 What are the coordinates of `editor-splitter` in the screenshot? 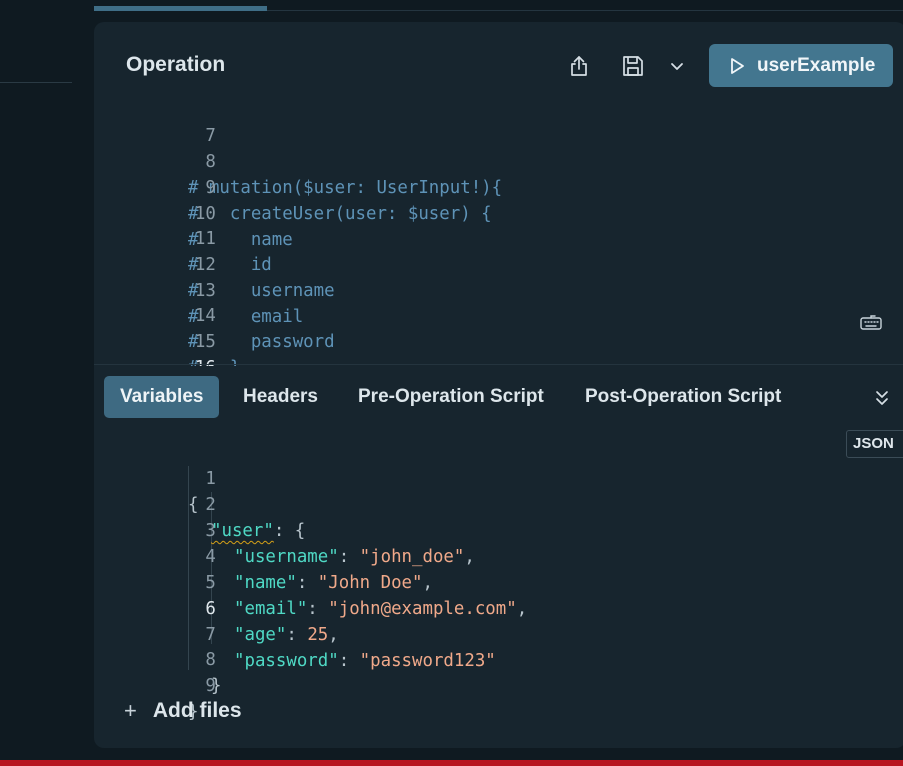 It's located at (498, 364).